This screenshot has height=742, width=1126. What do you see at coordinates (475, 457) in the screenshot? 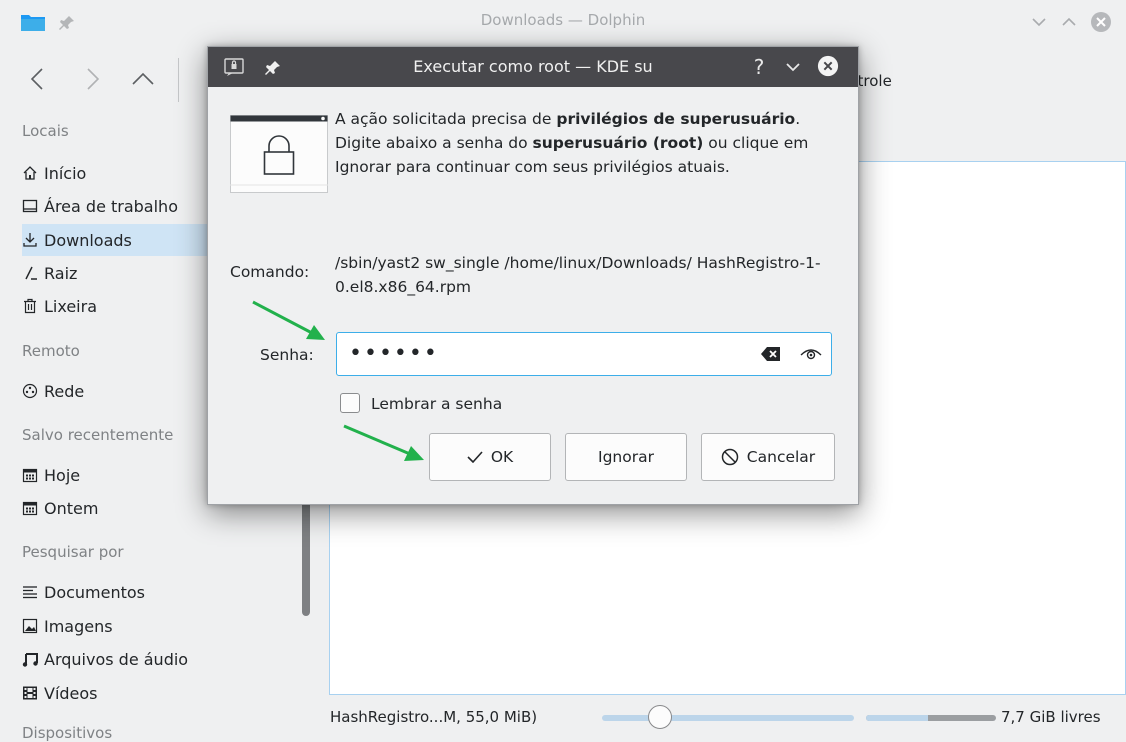
I see `check-icon` at bounding box center [475, 457].